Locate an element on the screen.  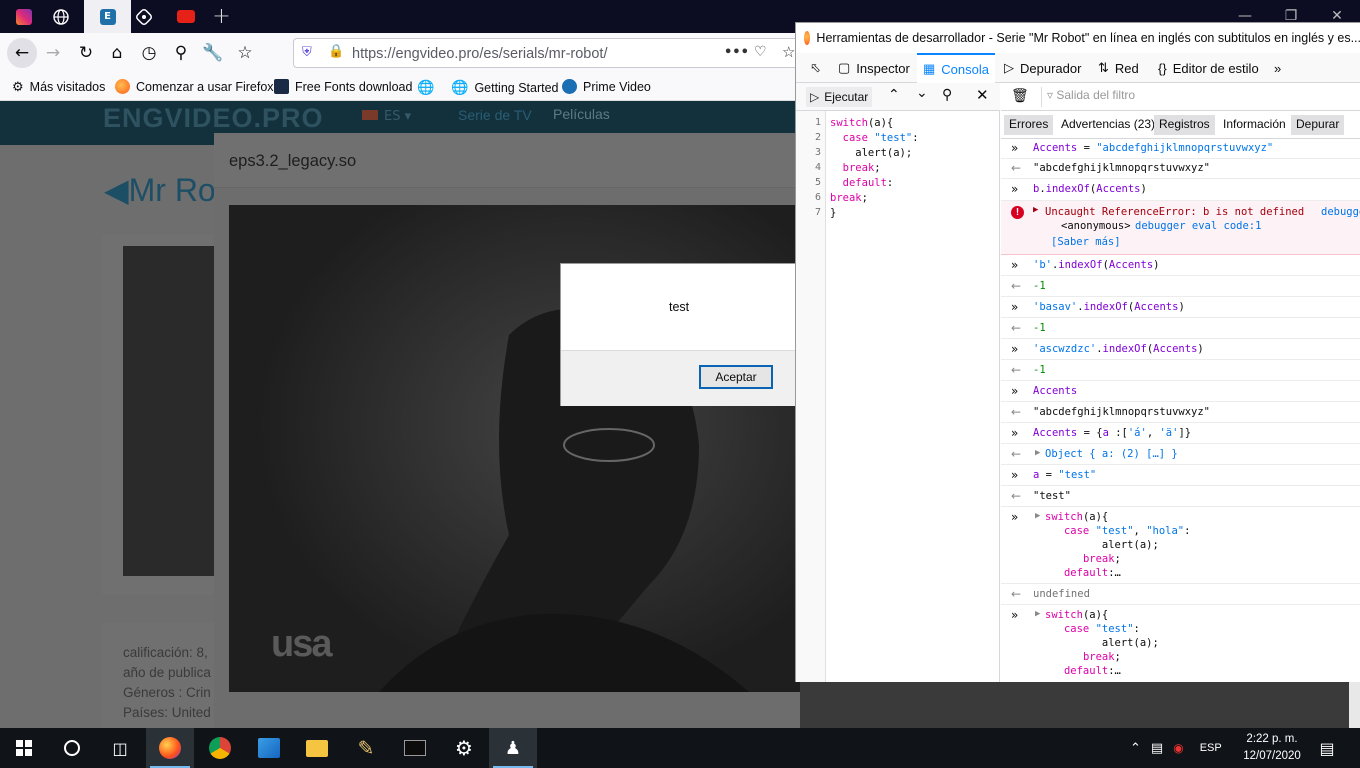
tab-console: ▦ Consola is located at coordinates (956, 68).